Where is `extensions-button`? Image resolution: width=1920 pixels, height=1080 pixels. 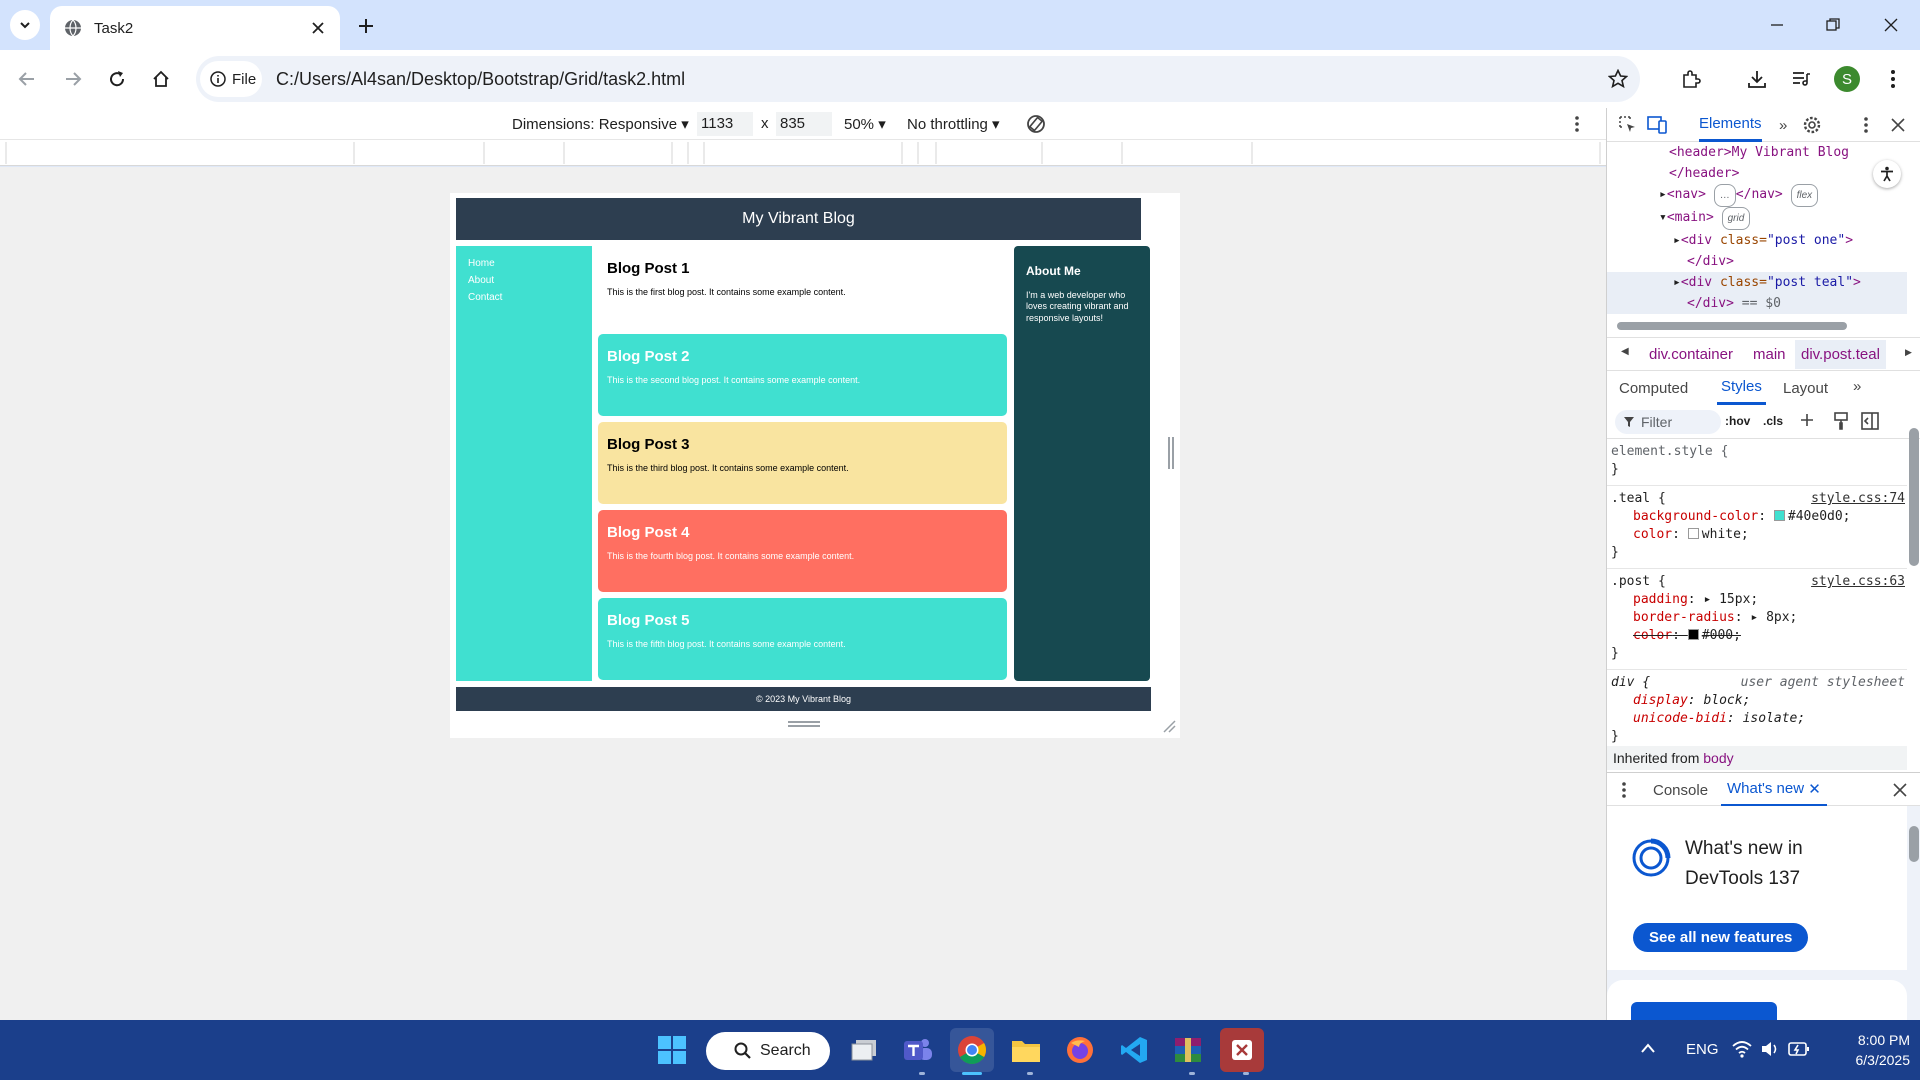 extensions-button is located at coordinates (1691, 79).